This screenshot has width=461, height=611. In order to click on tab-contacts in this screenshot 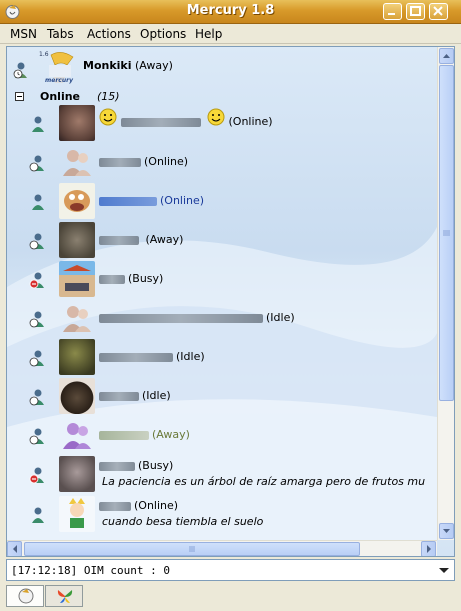, I will do `click(25, 596)`.